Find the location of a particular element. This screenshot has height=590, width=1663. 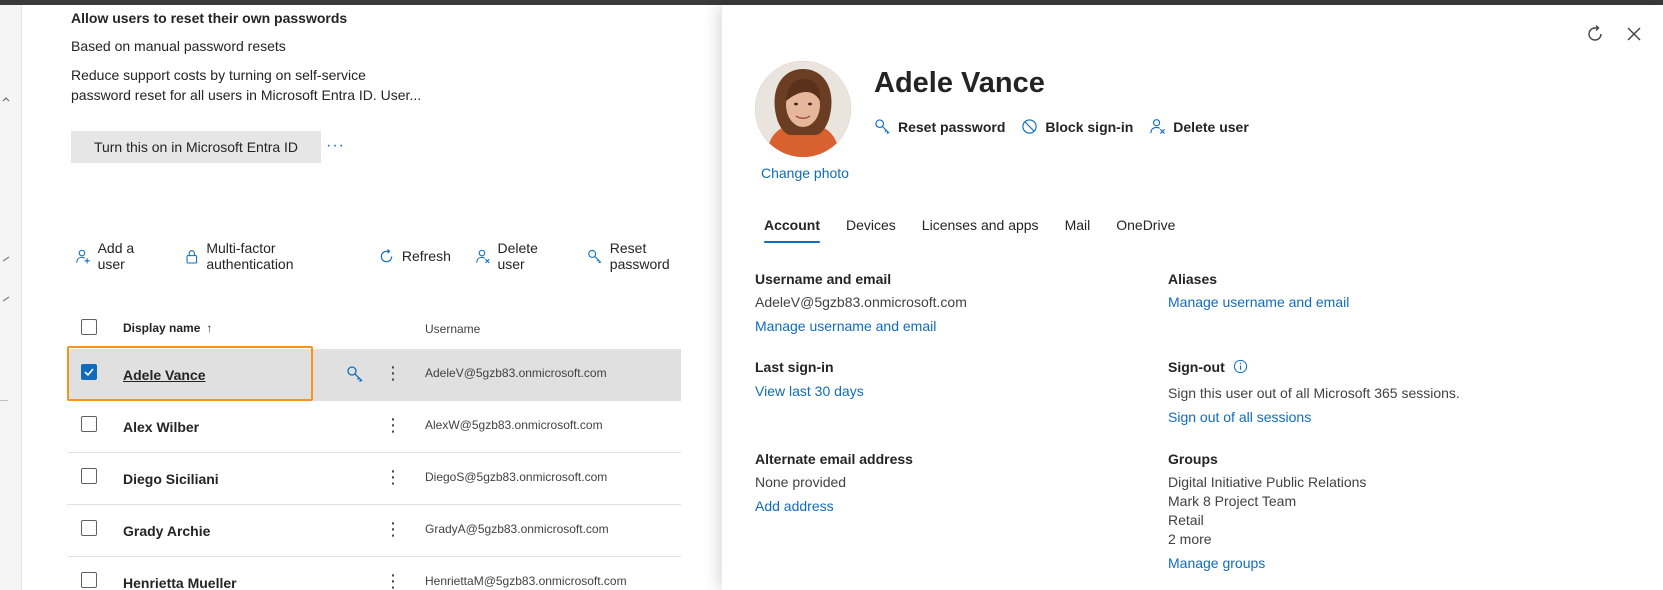

manage-groups-link: Manage groups is located at coordinates (1216, 563).